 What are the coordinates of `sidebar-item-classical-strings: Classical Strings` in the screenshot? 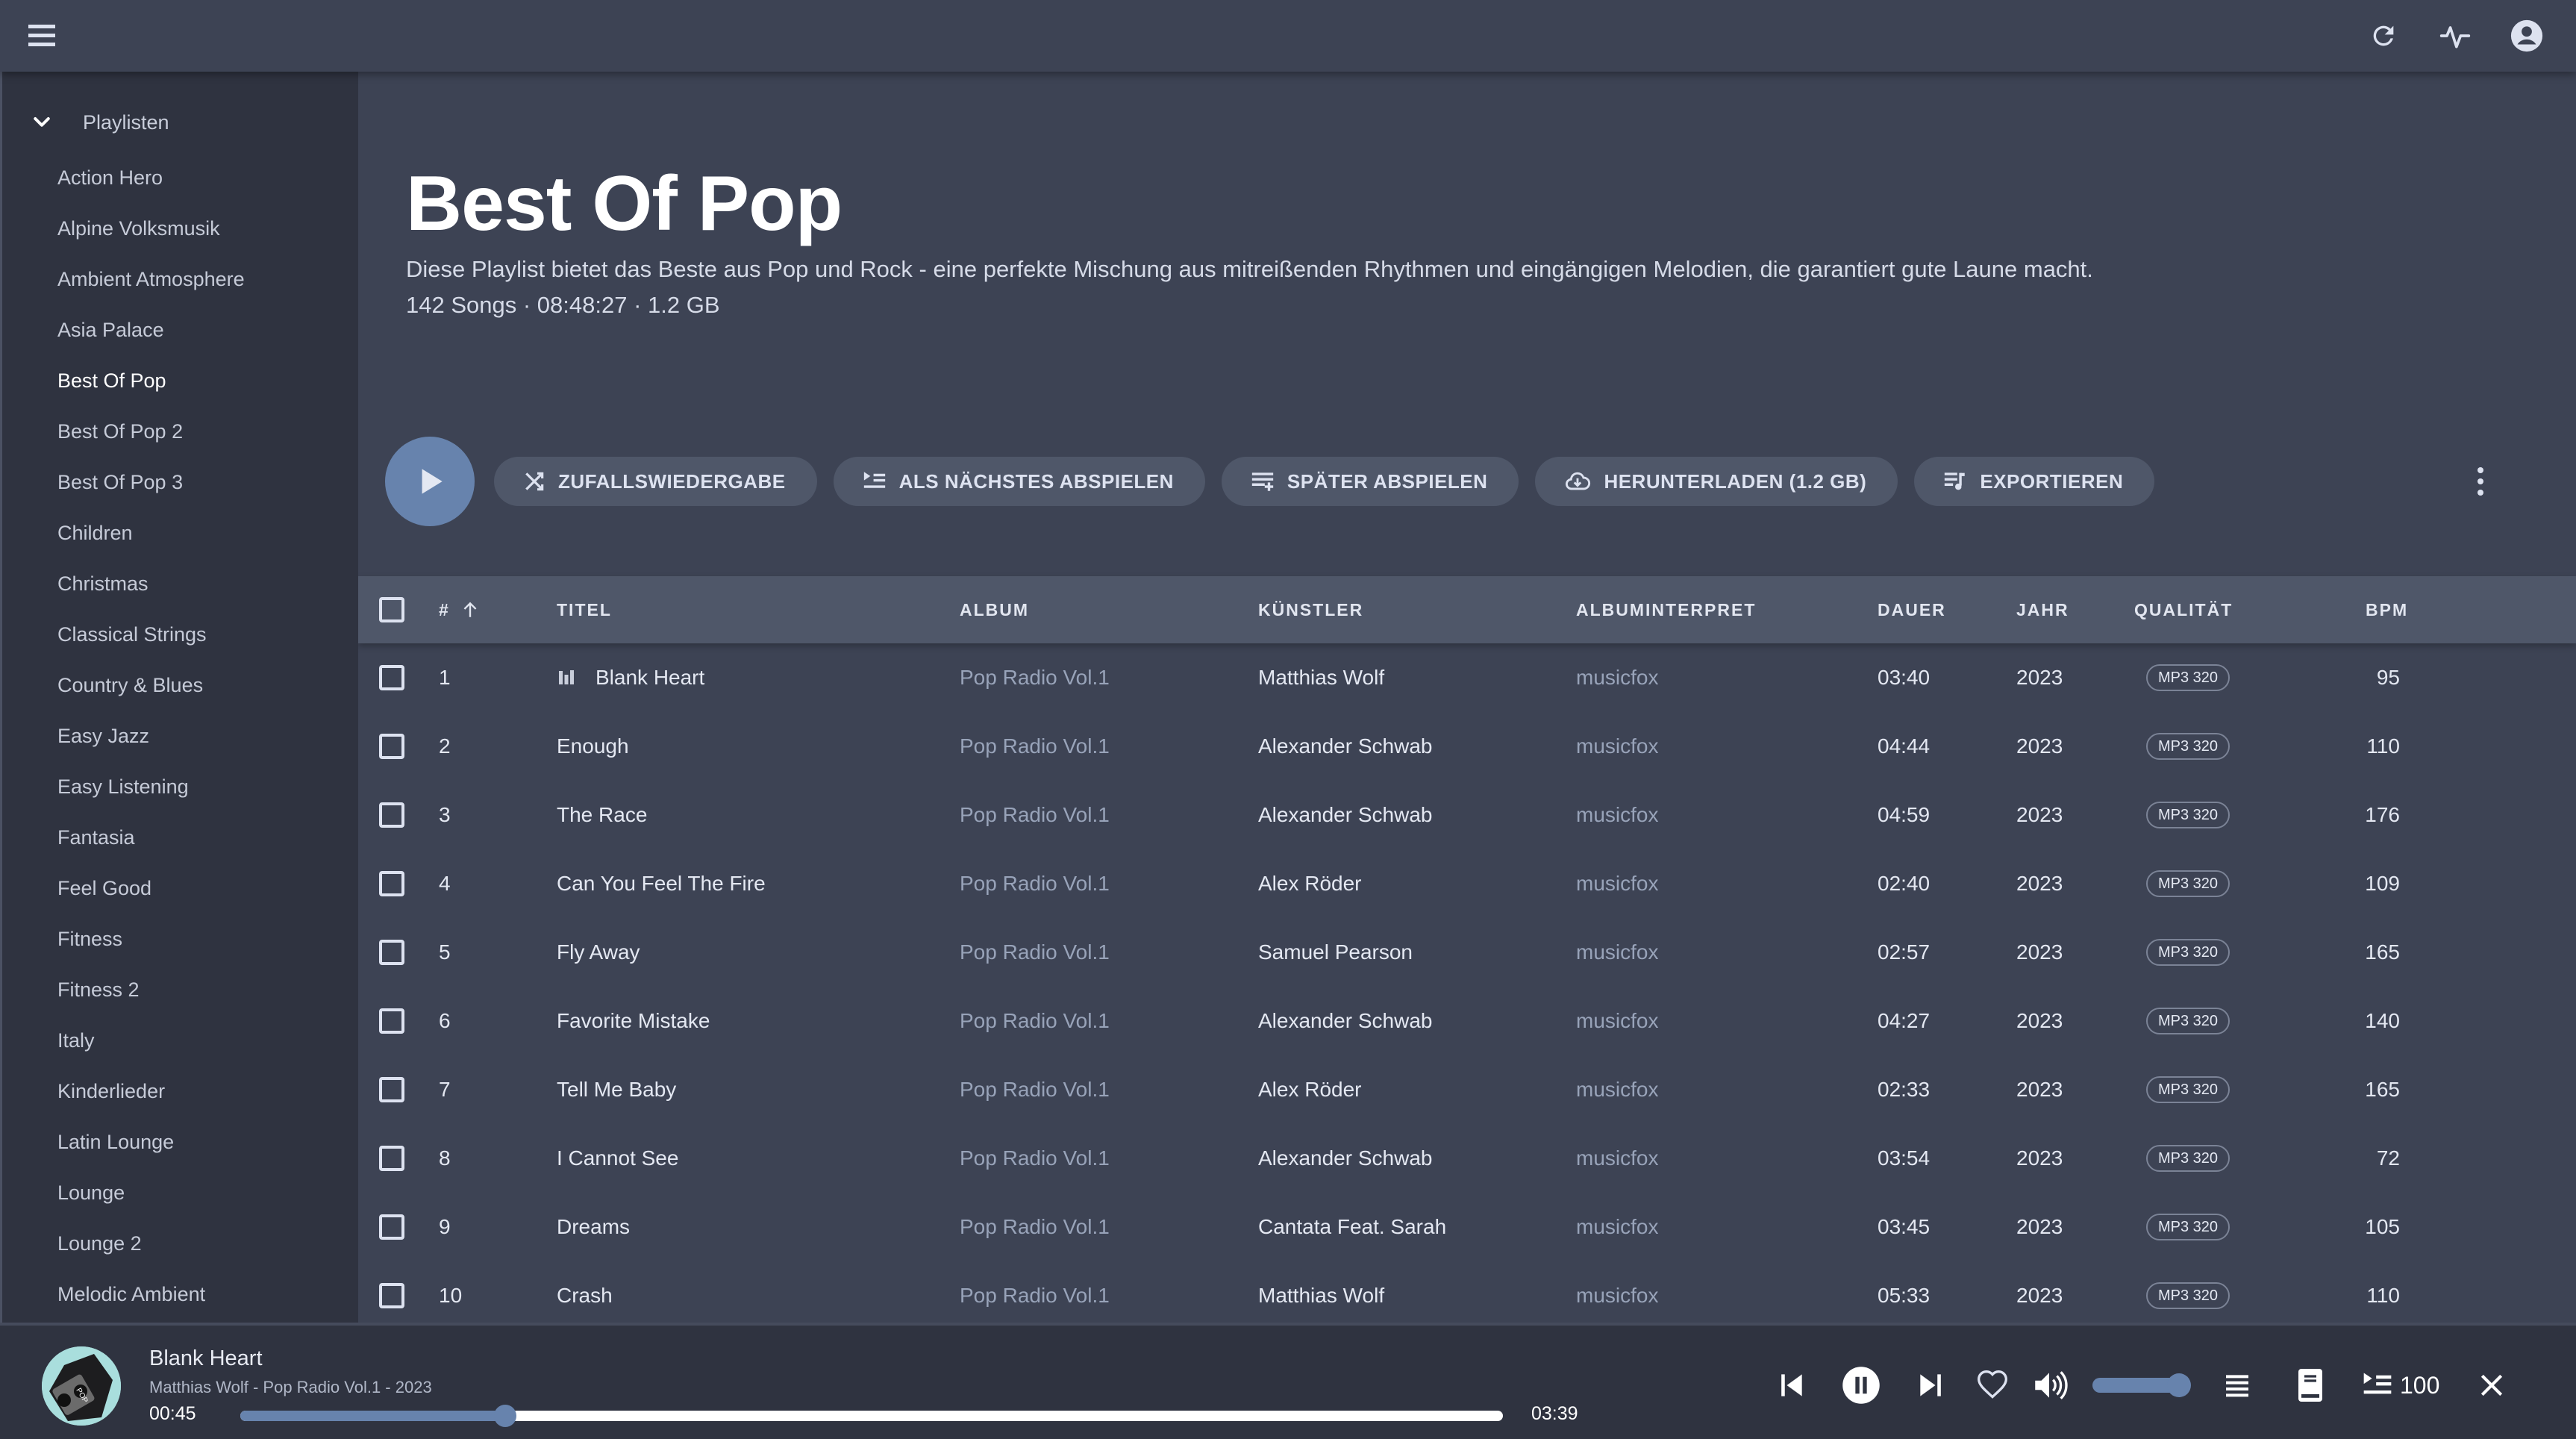 It's located at (180, 634).